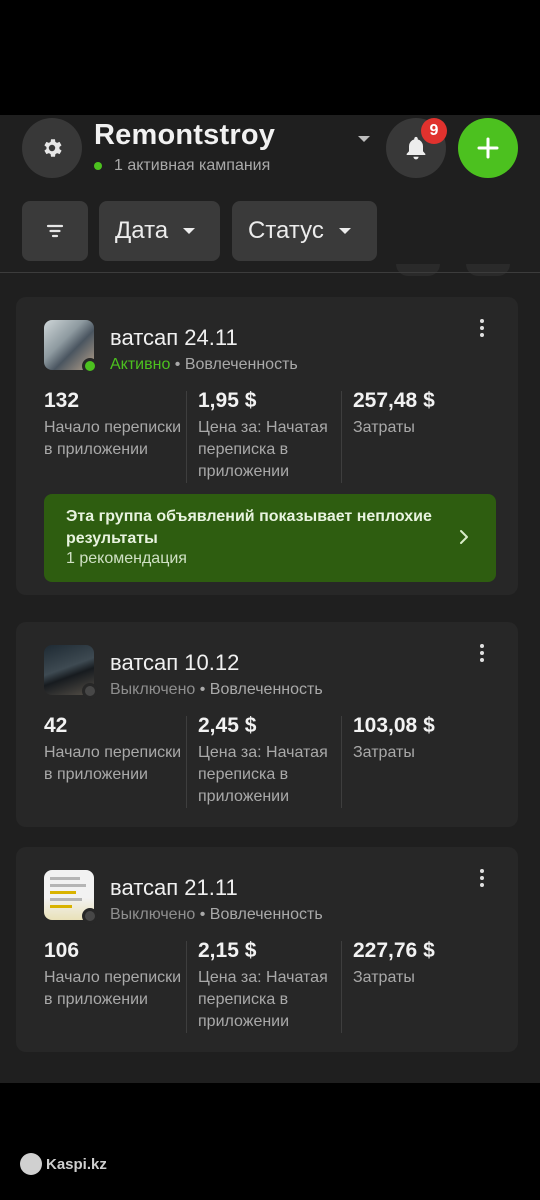 Image resolution: width=540 pixels, height=1200 pixels. I want to click on account-status-text: 1 активная кампания, so click(192, 165).